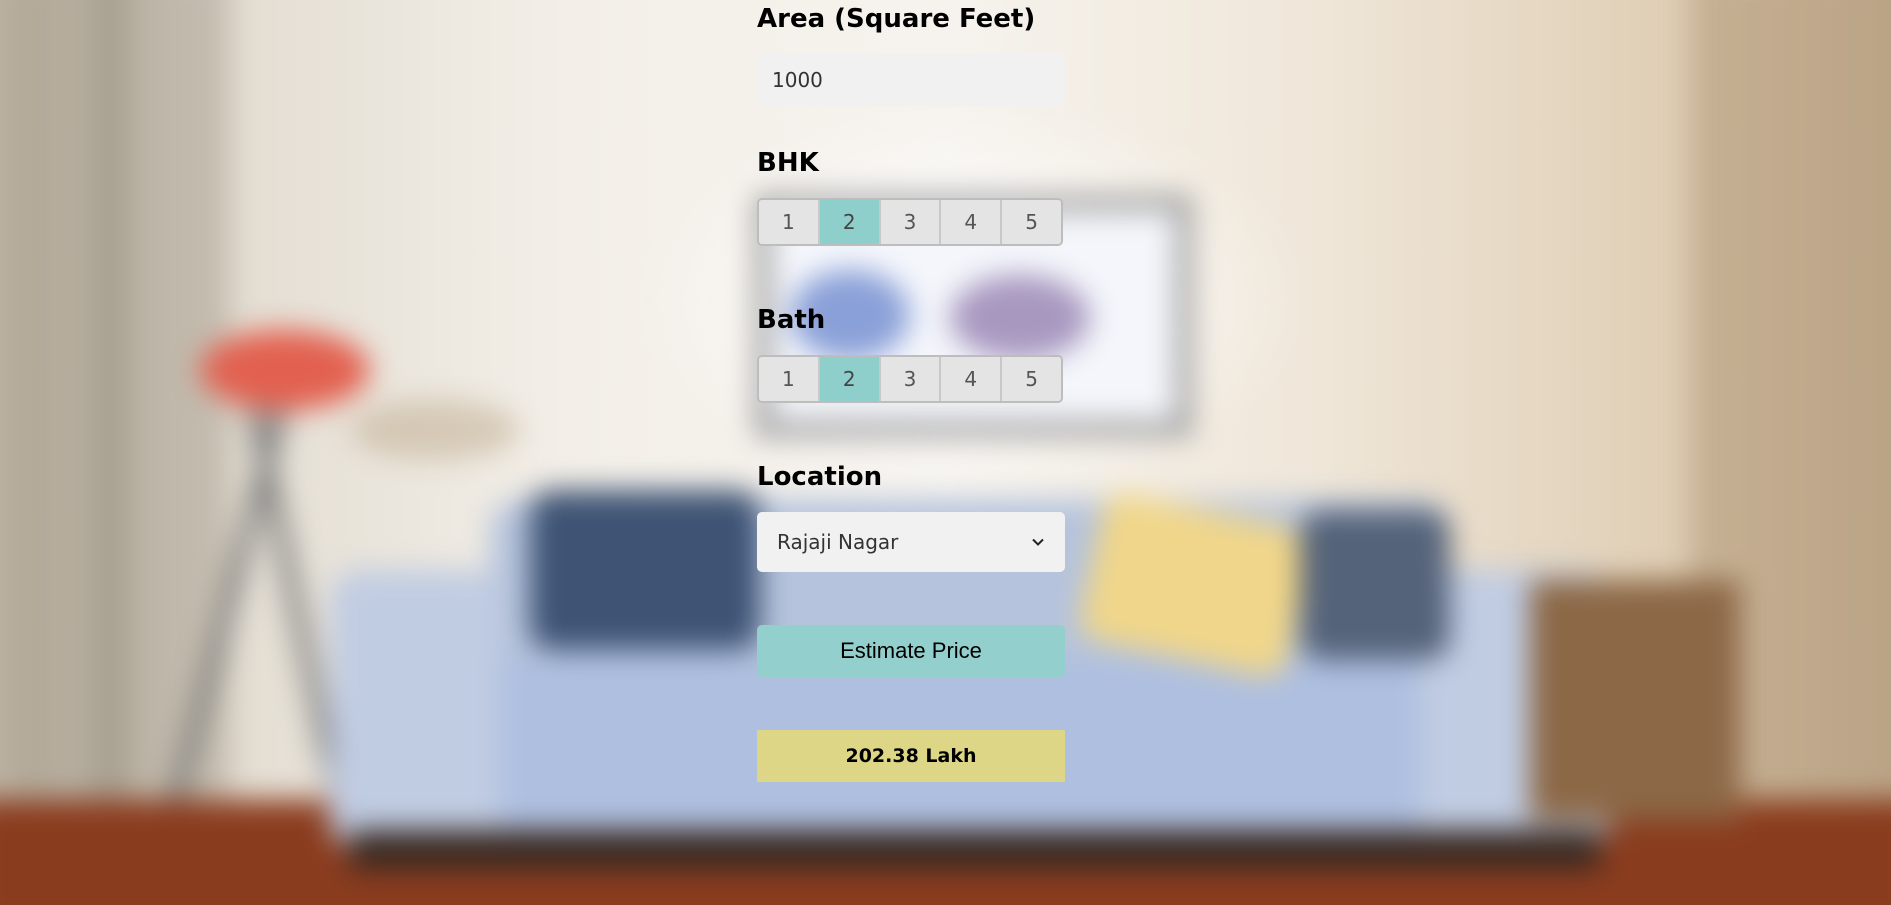 The width and height of the screenshot is (1891, 905). I want to click on bhk-option: 3, so click(911, 222).